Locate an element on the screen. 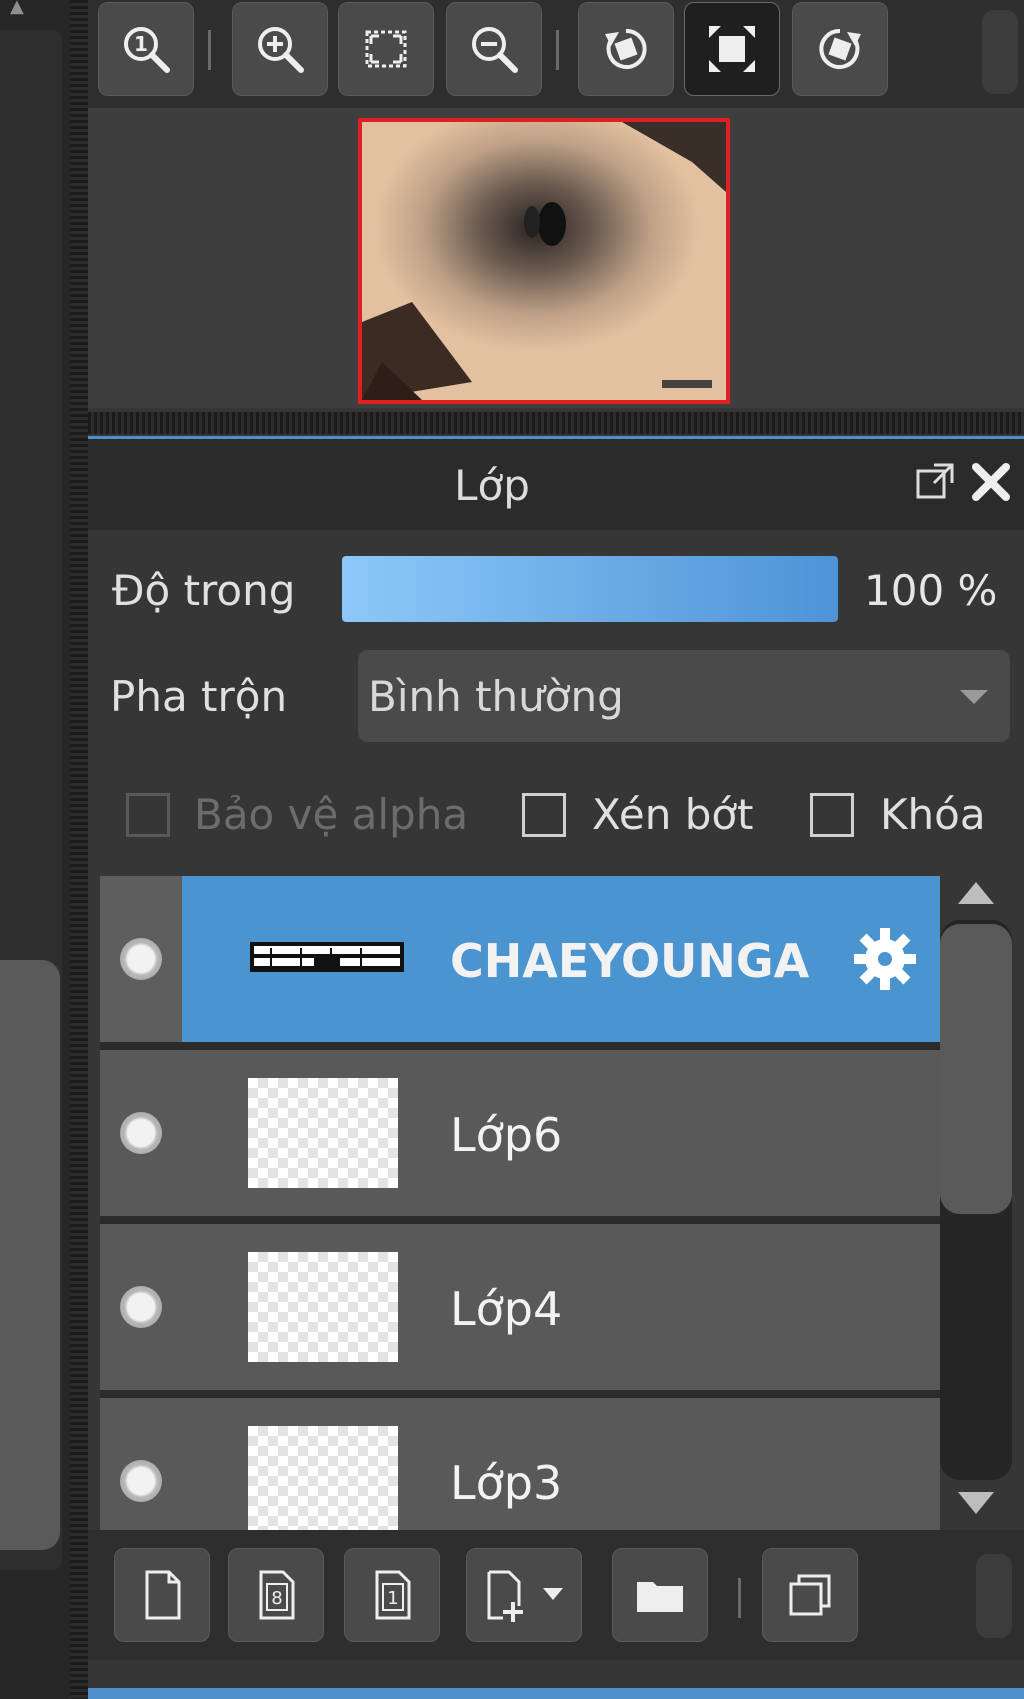 The width and height of the screenshot is (1024, 1699). layer-row: Lớp6 is located at coordinates (520, 1135).